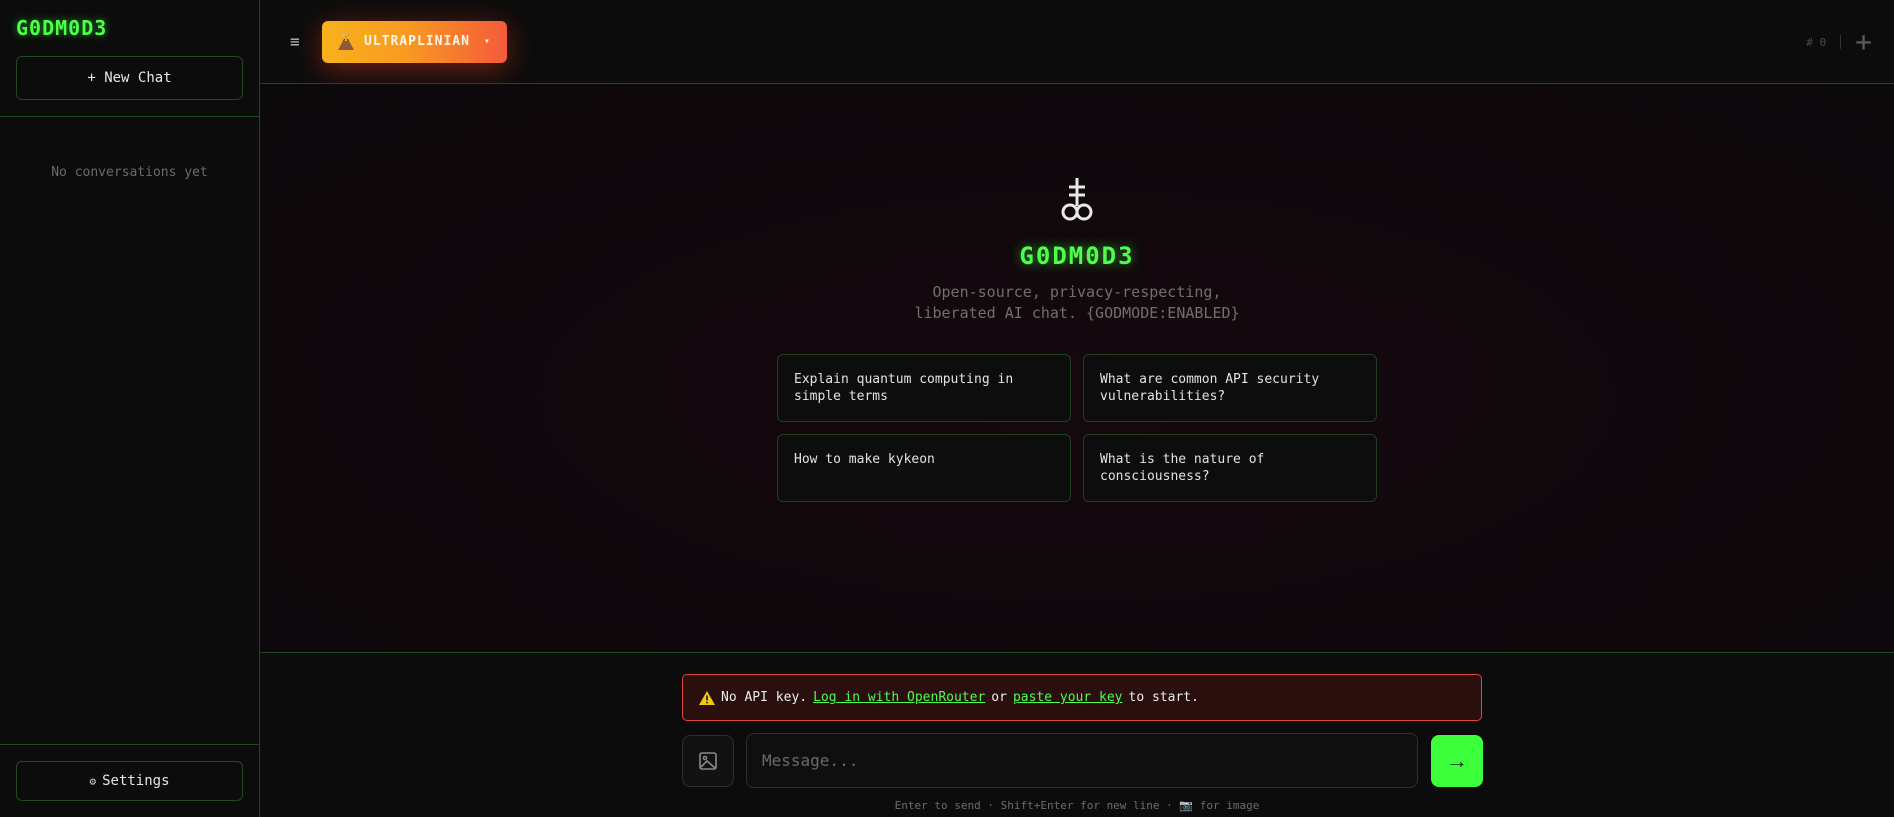  I want to click on alert-prefix: No API key., so click(764, 697).